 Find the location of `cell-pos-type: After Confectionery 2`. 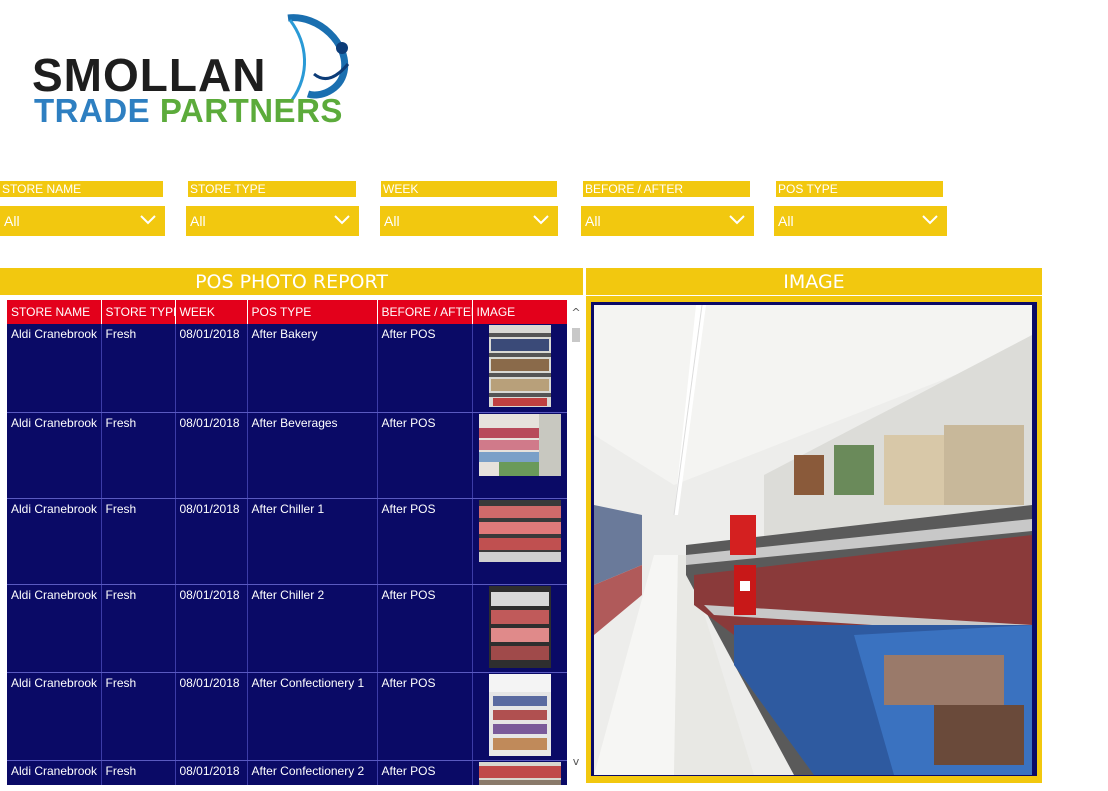

cell-pos-type: After Confectionery 2 is located at coordinates (312, 772).